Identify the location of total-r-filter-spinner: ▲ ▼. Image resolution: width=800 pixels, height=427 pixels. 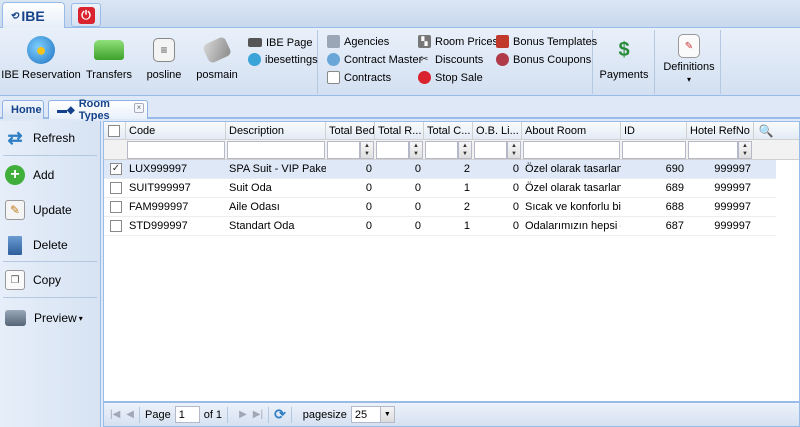
(416, 150).